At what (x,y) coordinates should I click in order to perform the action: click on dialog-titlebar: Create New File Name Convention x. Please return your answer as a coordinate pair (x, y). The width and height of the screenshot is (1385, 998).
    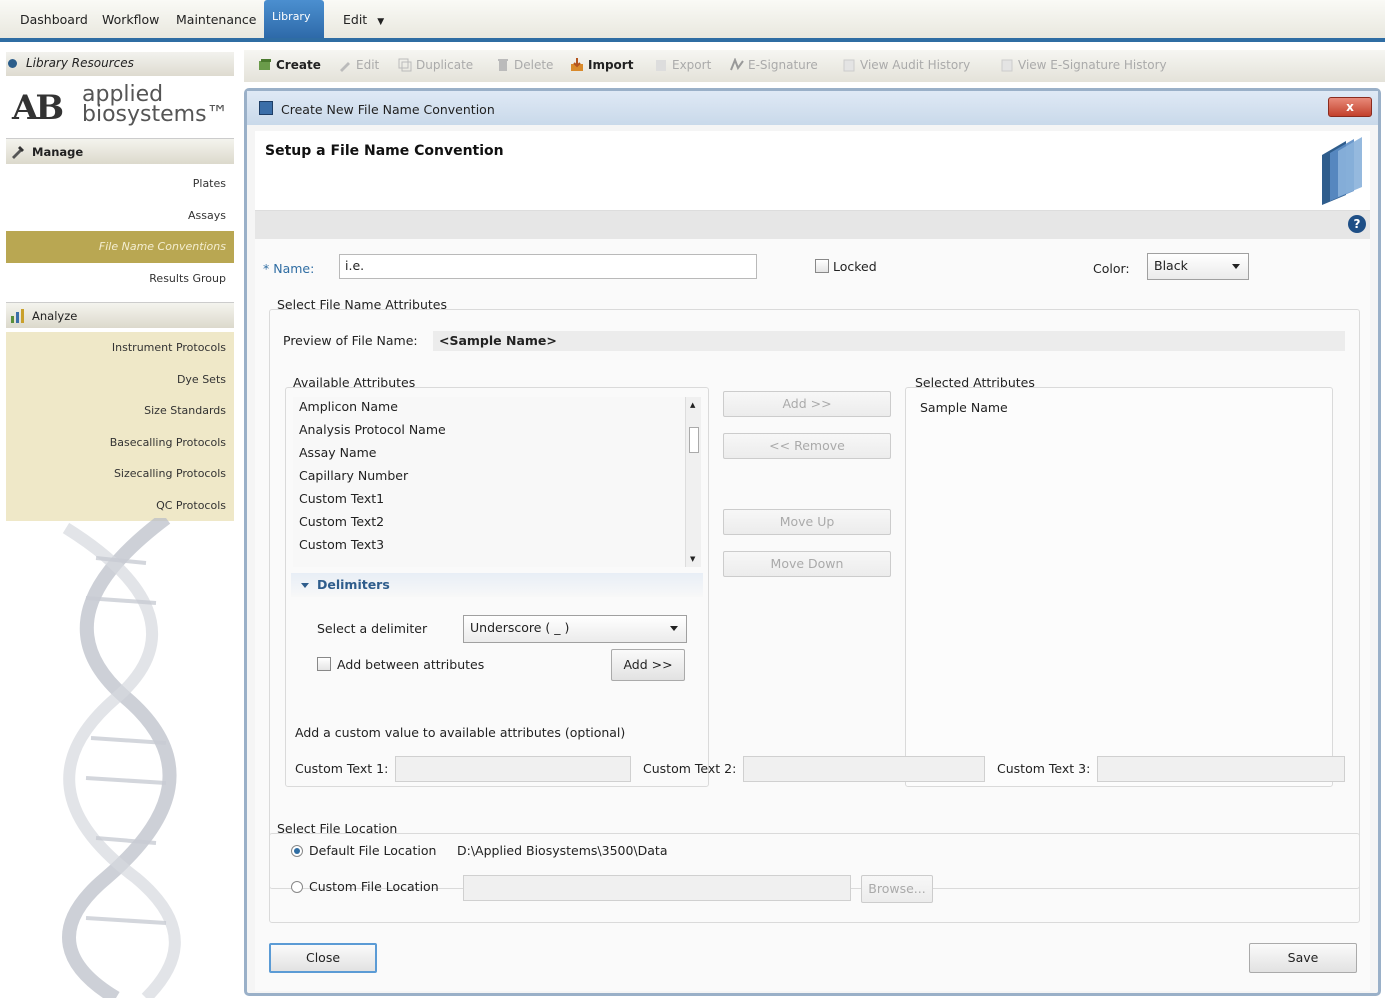
    Looking at the image, I should click on (812, 108).